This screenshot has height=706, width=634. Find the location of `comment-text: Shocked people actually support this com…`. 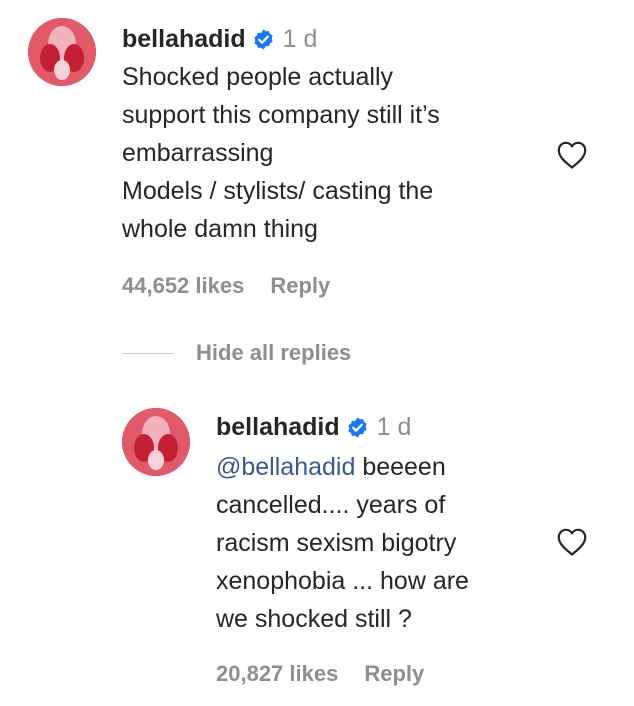

comment-text: Shocked people actually support this com… is located at coordinates (281, 153).